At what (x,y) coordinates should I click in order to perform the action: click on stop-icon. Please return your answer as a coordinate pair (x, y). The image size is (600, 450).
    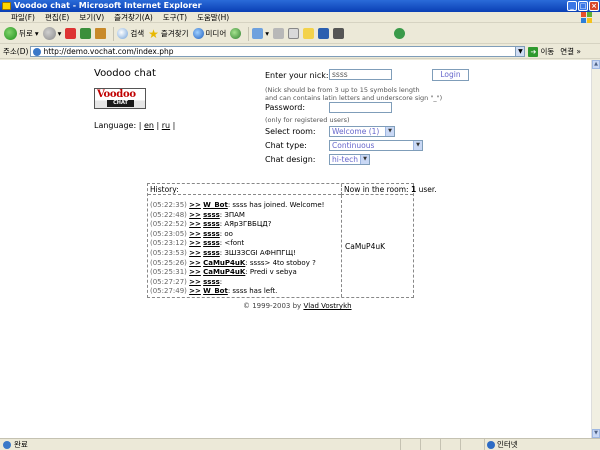
    Looking at the image, I should click on (71, 33).